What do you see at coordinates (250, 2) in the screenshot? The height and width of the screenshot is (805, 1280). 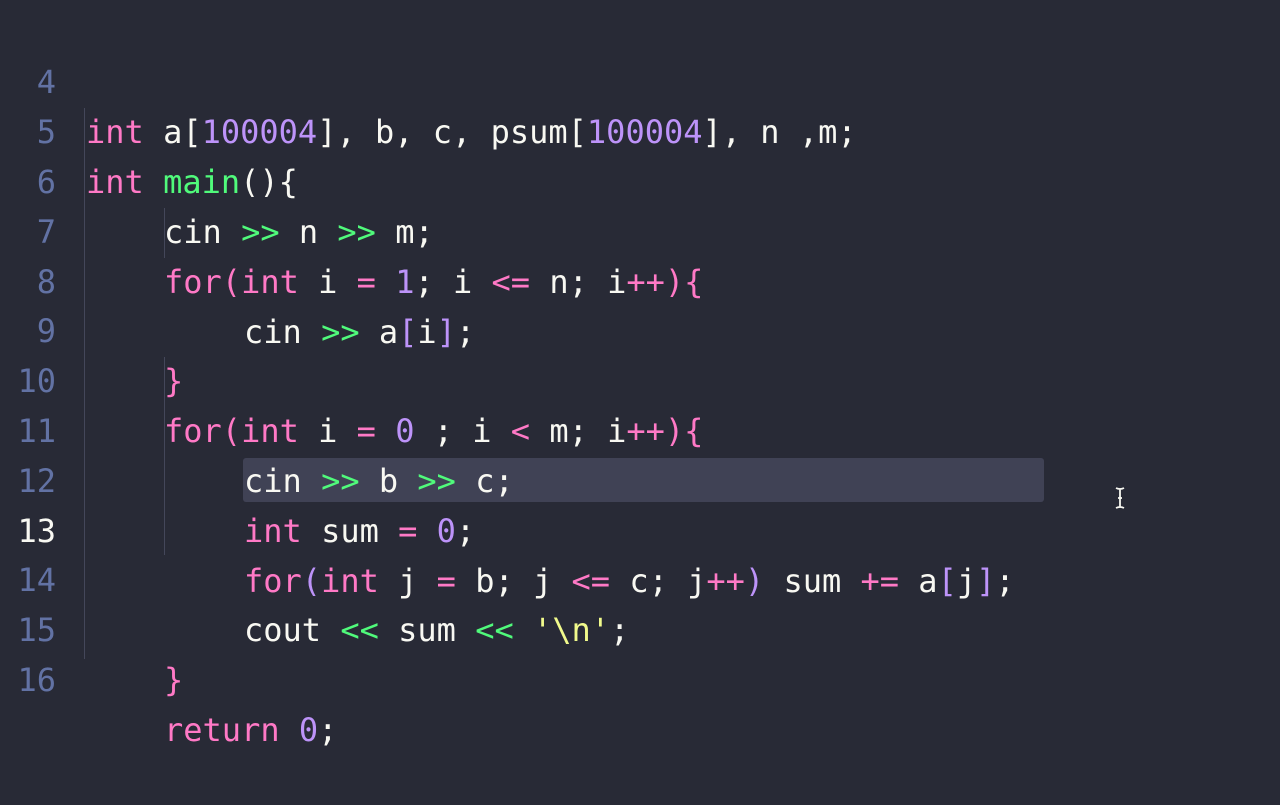 I see `scrolled-line-fragment` at bounding box center [250, 2].